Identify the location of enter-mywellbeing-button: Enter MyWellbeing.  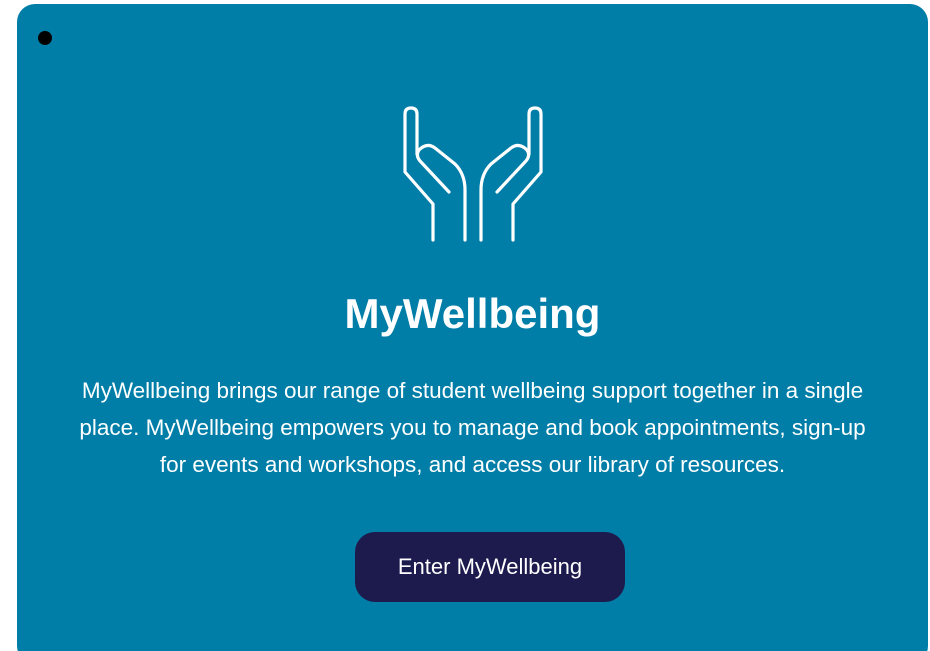
(490, 567).